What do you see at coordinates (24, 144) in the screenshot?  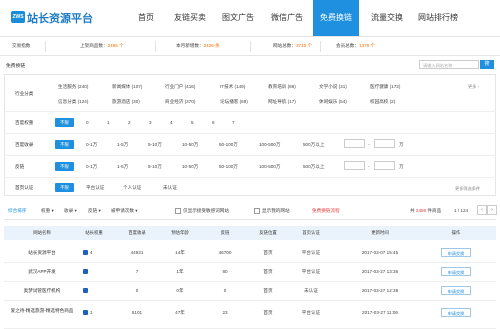 I see `index-label: 百度收录` at bounding box center [24, 144].